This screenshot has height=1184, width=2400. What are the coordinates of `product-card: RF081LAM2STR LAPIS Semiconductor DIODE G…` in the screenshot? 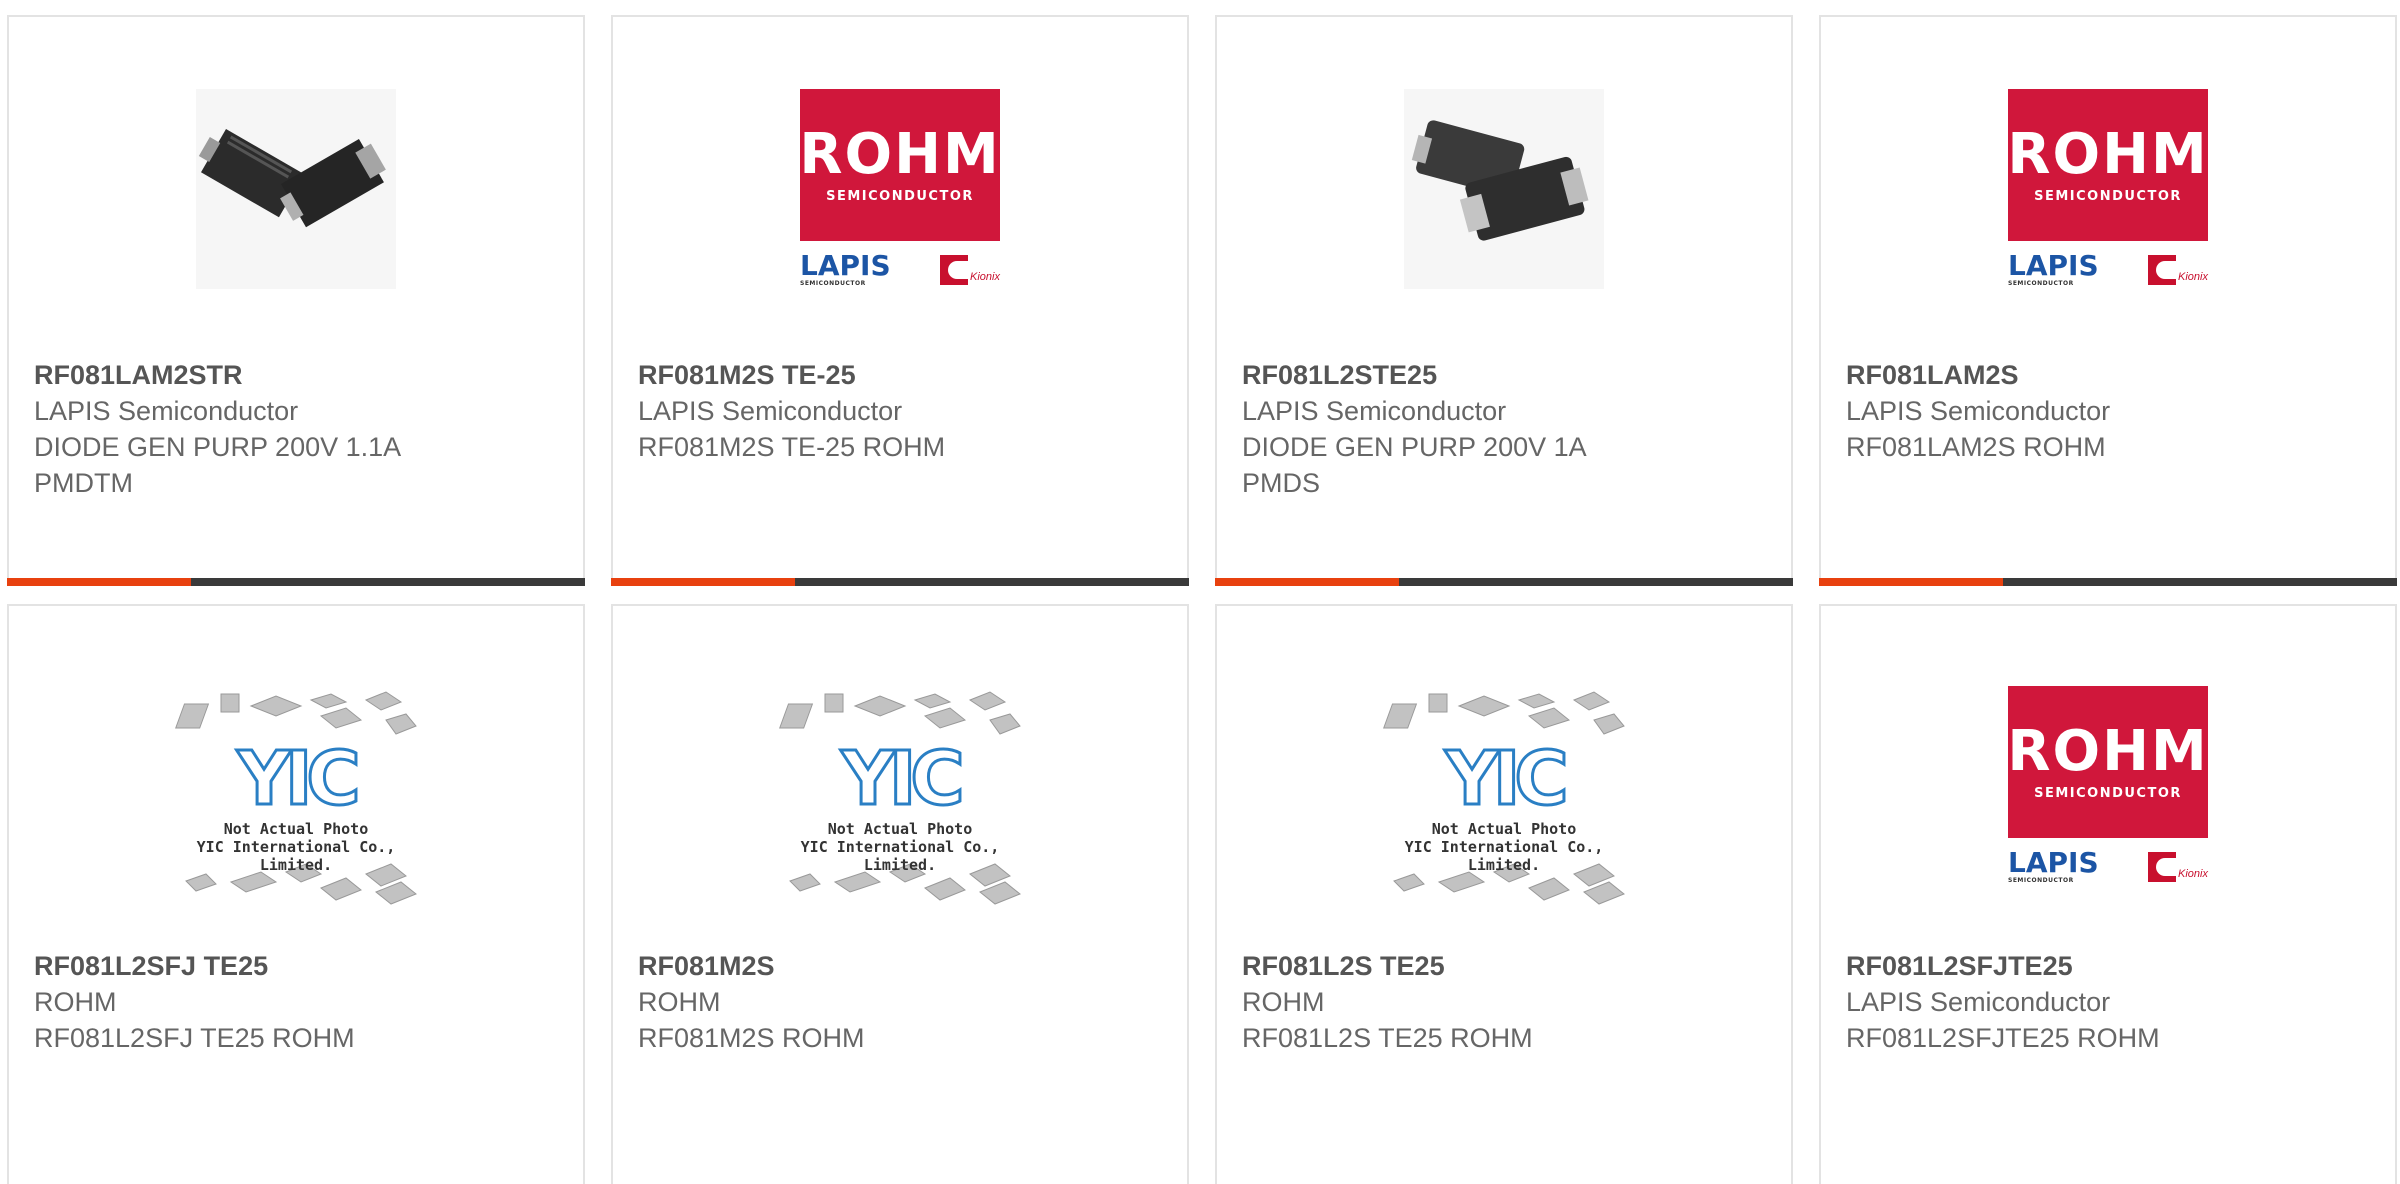 It's located at (296, 300).